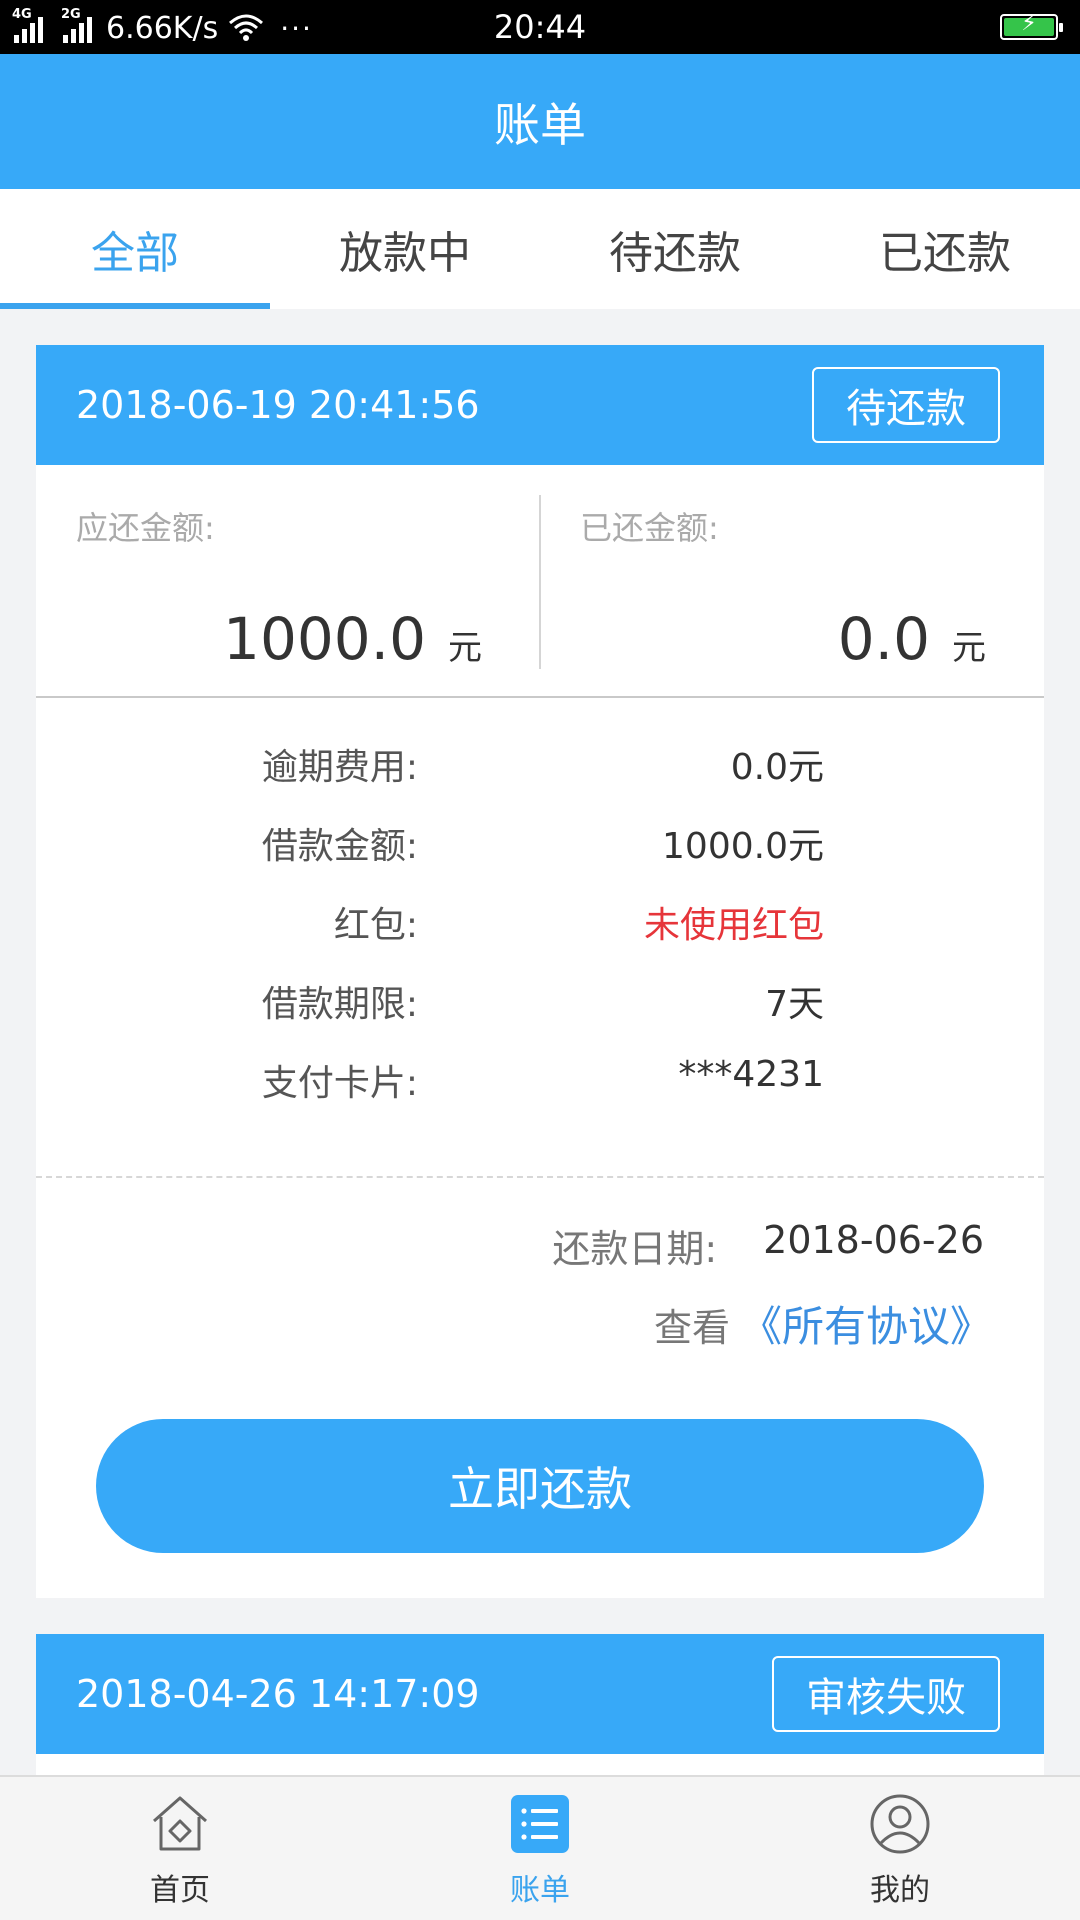  I want to click on repay-date-value: 2018-06-26, so click(873, 1240).